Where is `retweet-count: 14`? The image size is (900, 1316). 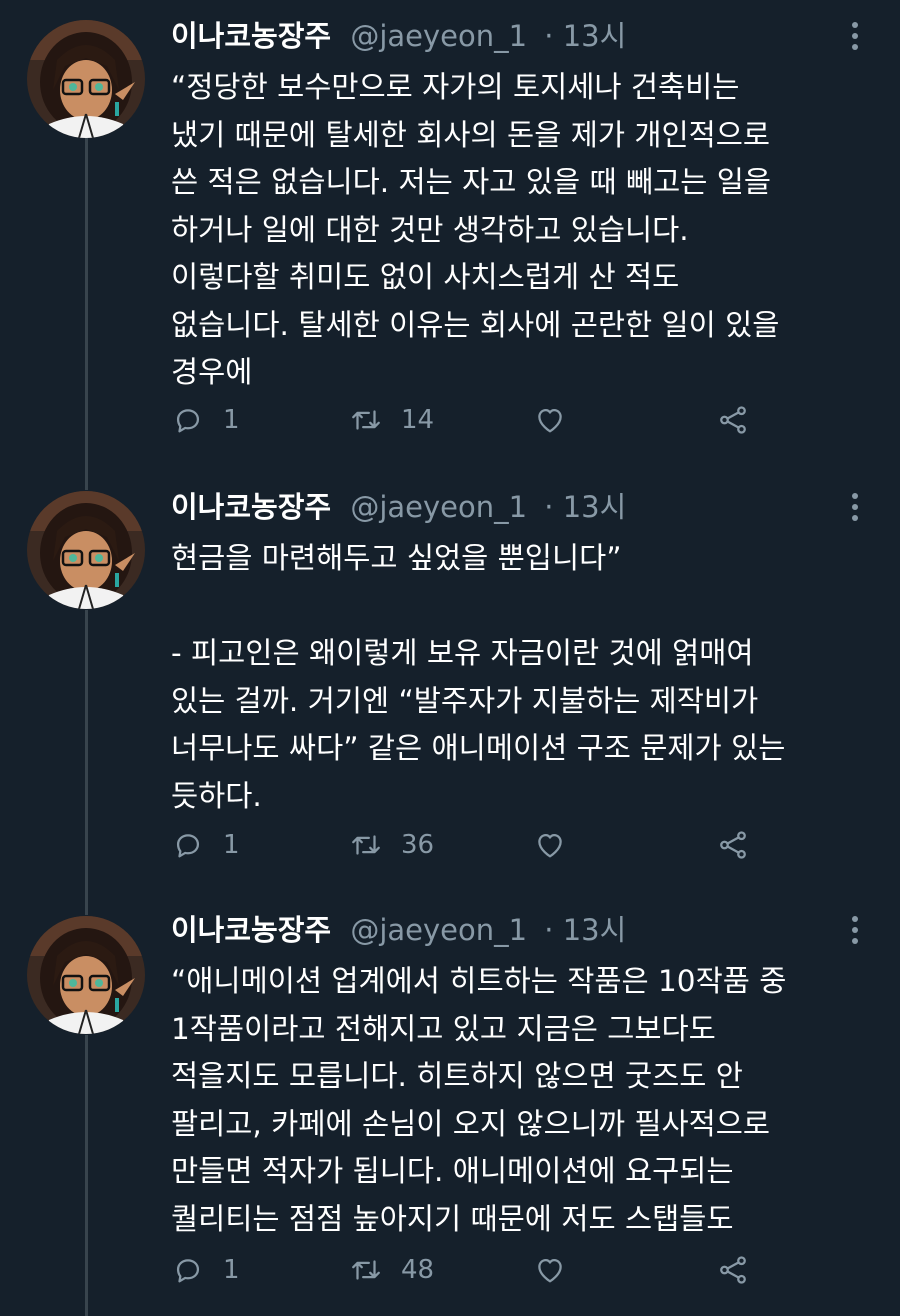 retweet-count: 14 is located at coordinates (418, 420).